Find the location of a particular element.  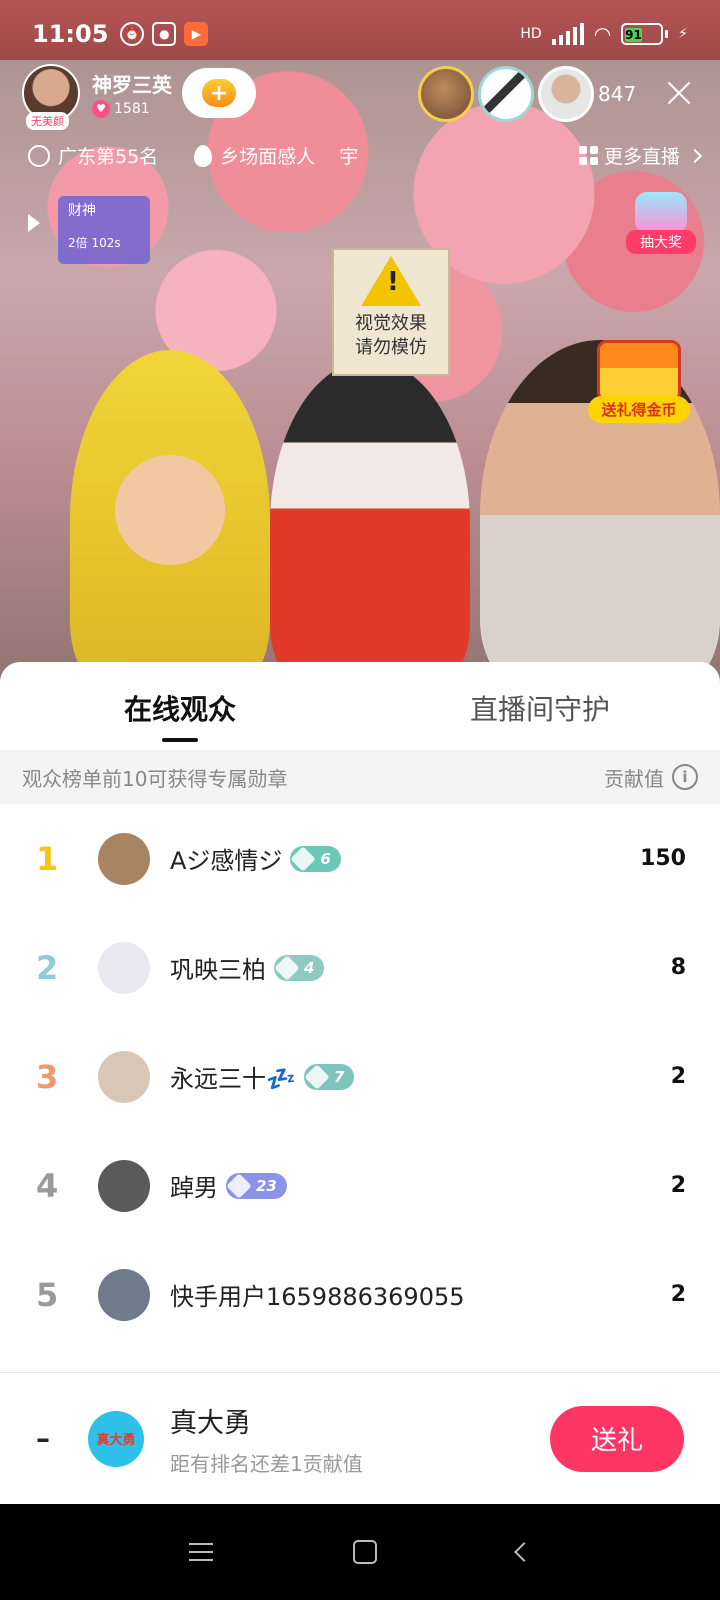

grid-icon is located at coordinates (588, 155).